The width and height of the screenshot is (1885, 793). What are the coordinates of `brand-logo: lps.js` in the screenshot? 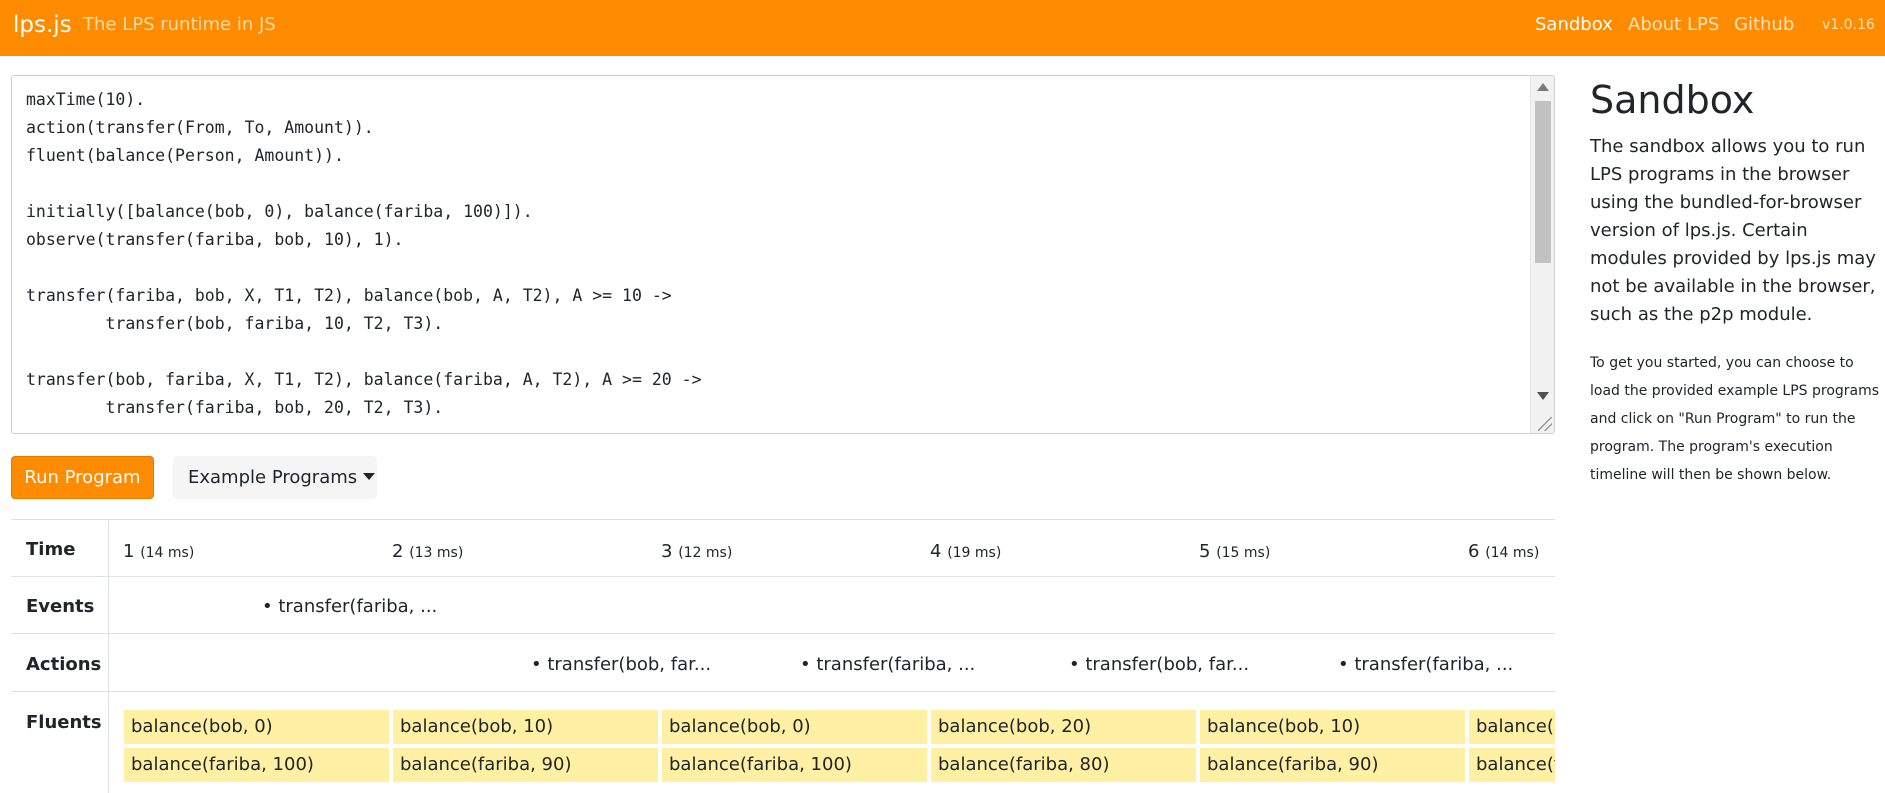 It's located at (42, 25).